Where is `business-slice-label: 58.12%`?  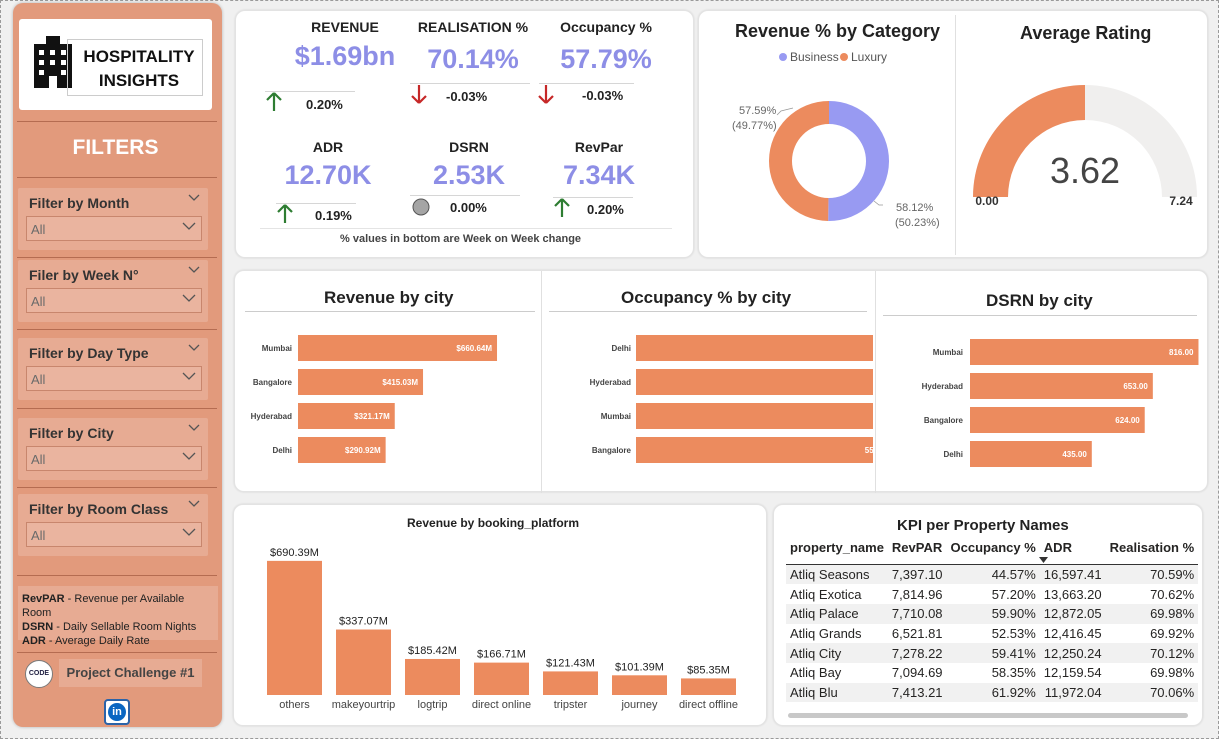
business-slice-label: 58.12% is located at coordinates (915, 208).